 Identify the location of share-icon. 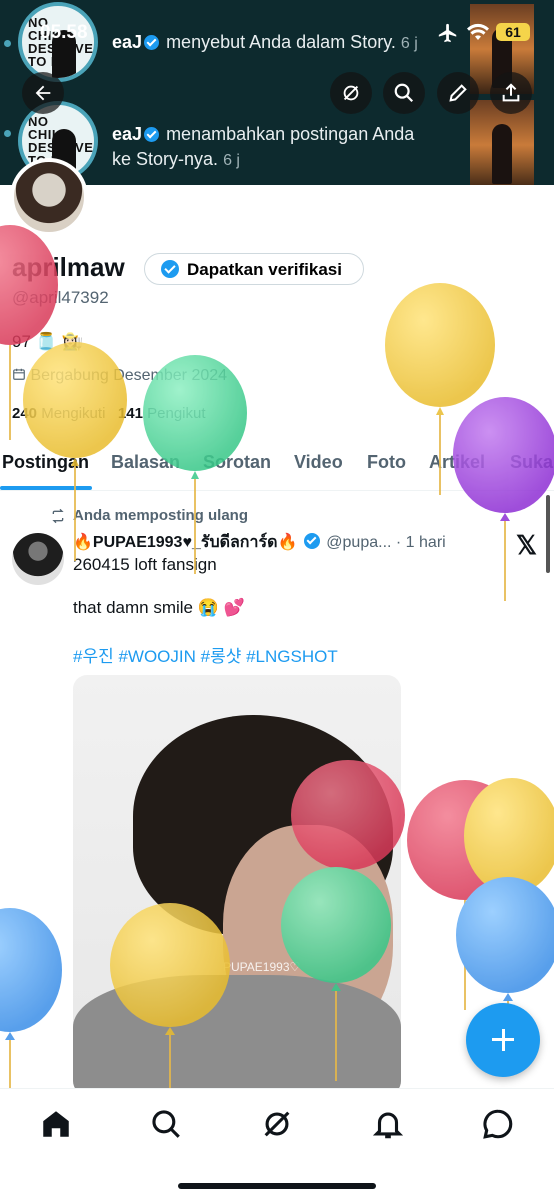
(511, 92).